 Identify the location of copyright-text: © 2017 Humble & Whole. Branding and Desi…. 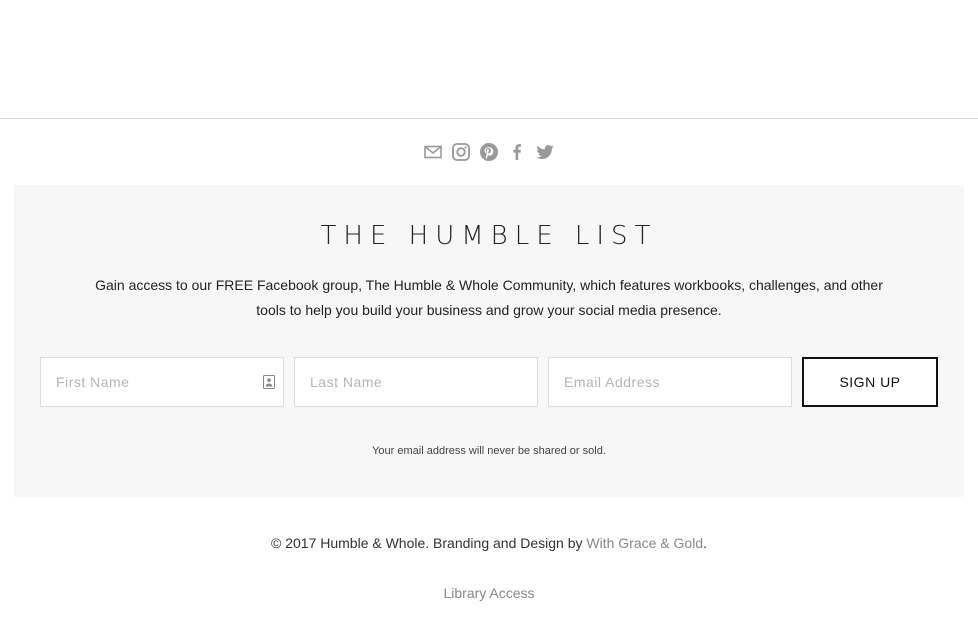
(429, 543).